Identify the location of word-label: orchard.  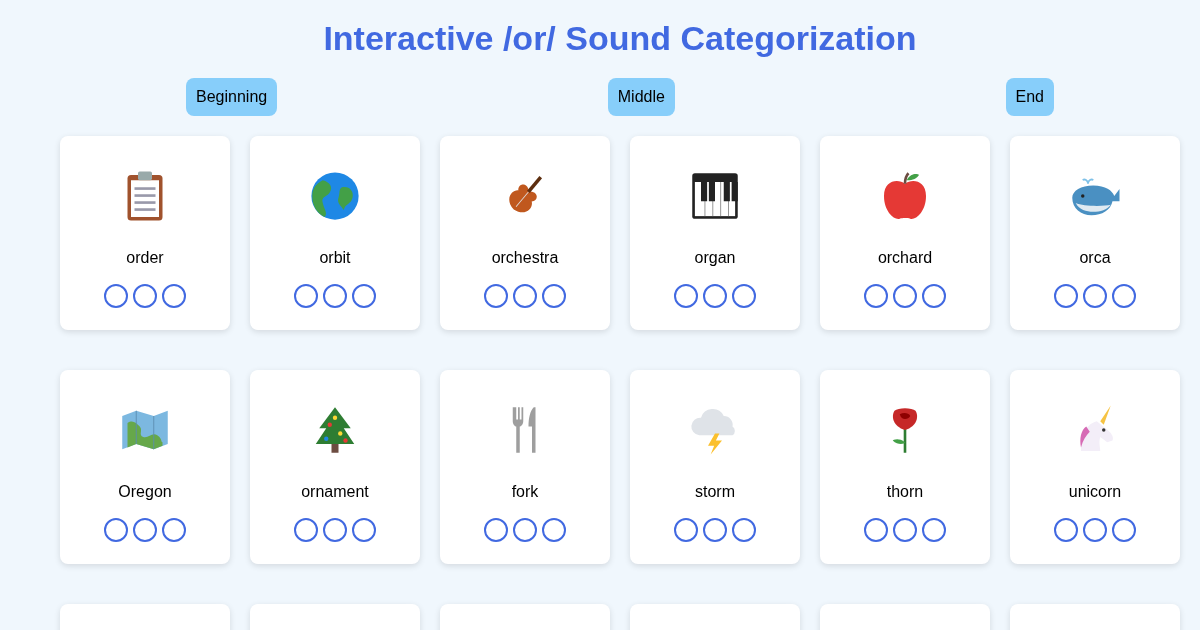
(905, 258).